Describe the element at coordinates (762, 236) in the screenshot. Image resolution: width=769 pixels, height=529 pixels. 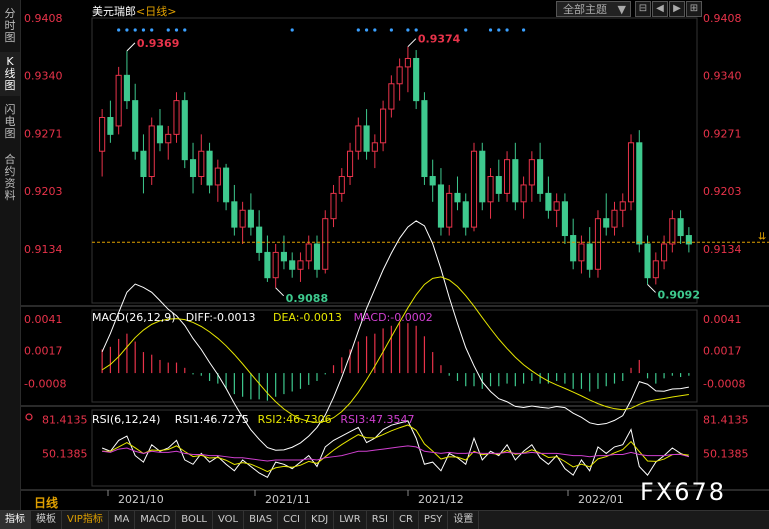
I see `price-marker-icon: ⇊` at that location.